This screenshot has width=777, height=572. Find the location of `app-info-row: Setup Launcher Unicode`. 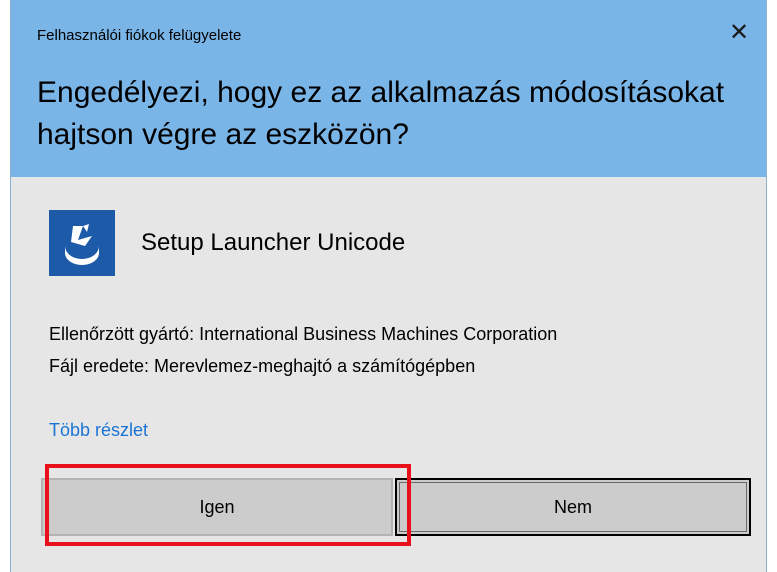

app-info-row: Setup Launcher Unicode is located at coordinates (227, 243).